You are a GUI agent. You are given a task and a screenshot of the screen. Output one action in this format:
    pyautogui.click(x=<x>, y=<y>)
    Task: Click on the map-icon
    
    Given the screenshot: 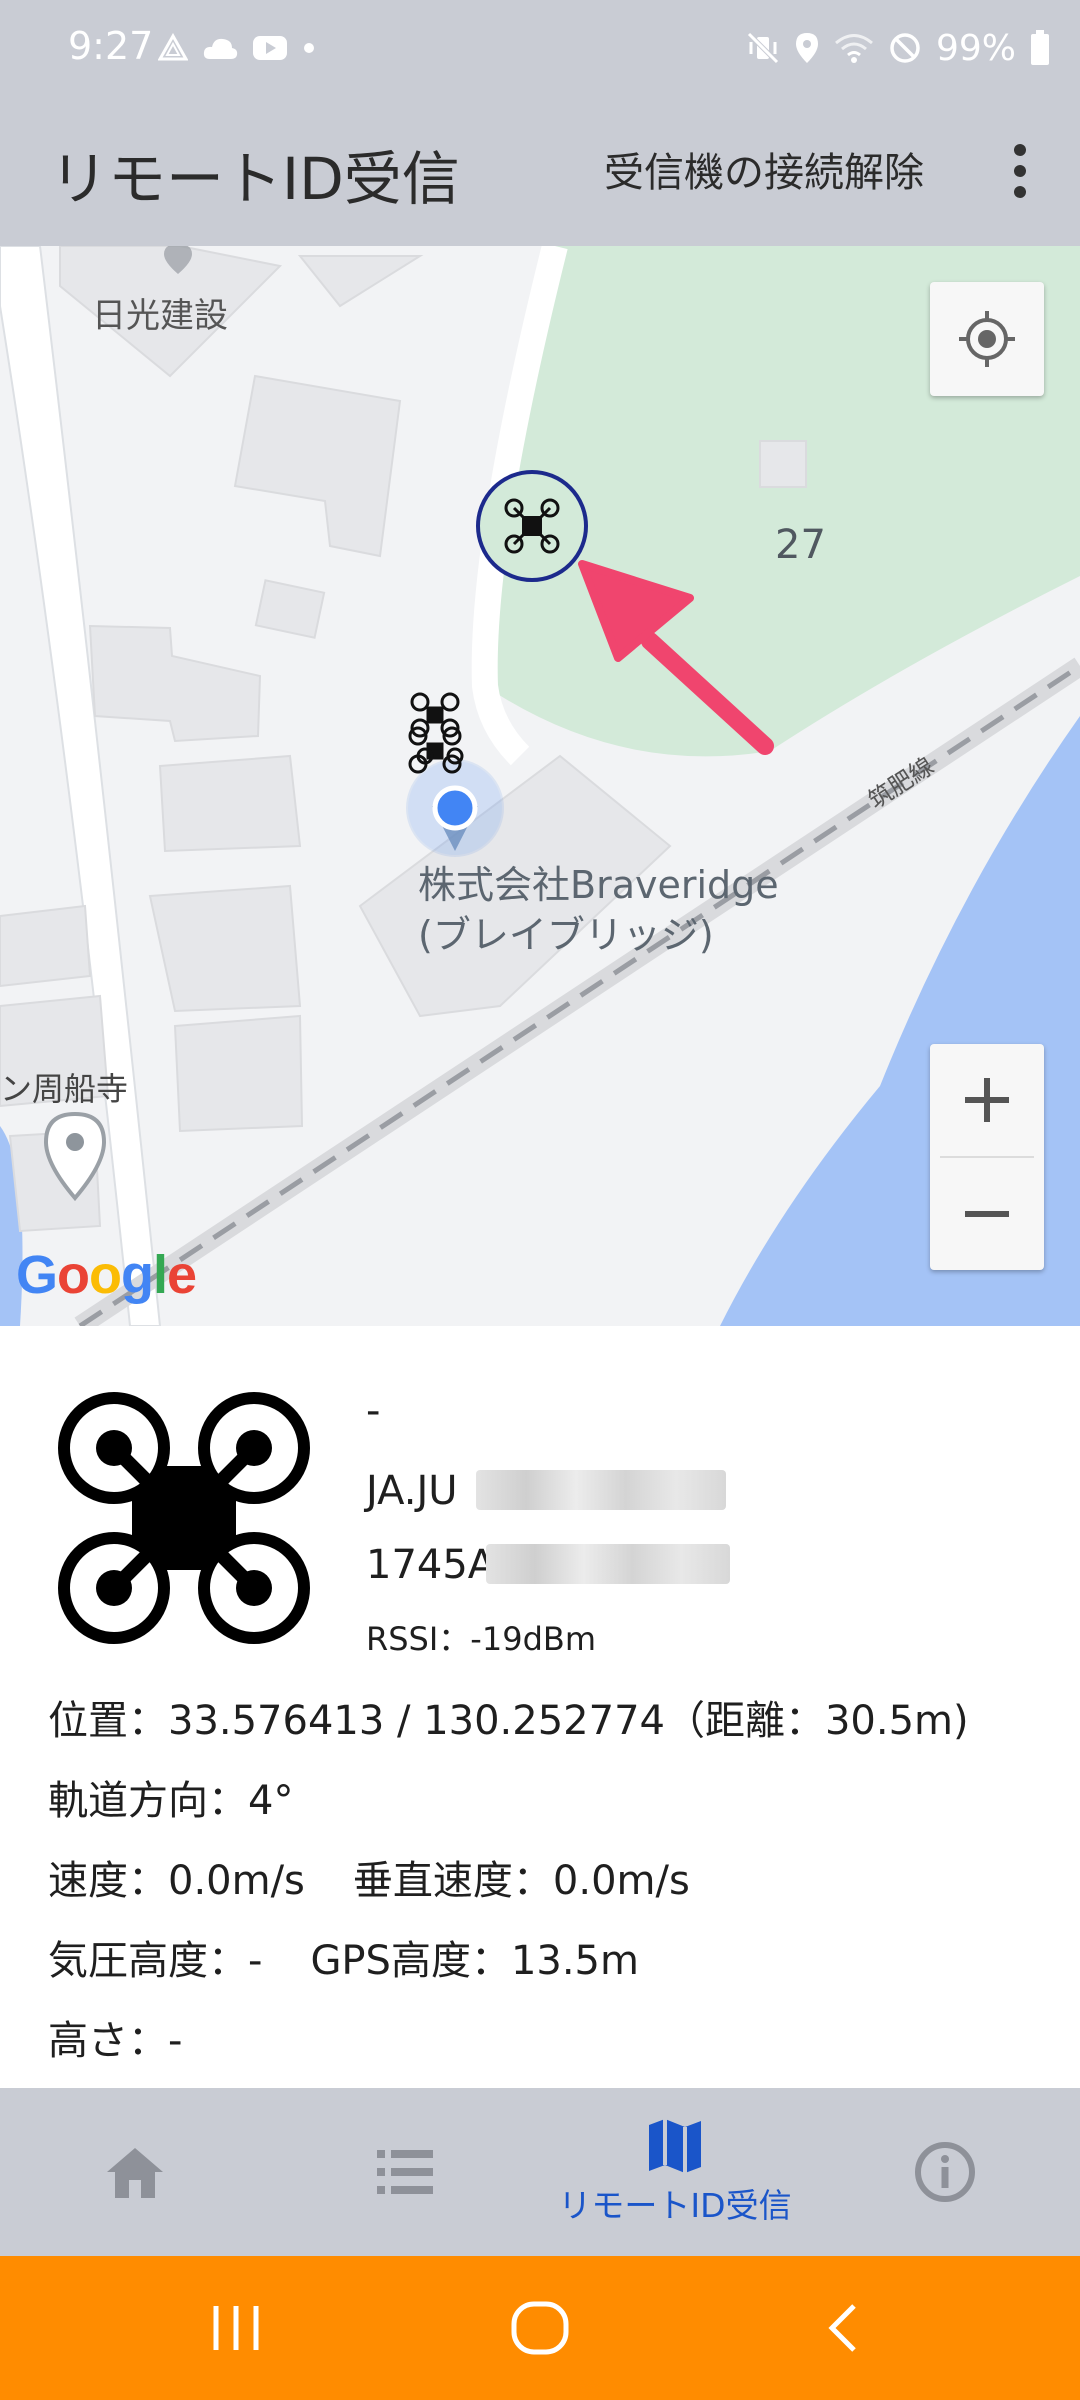 What is the action you would take?
    pyautogui.click(x=675, y=2146)
    